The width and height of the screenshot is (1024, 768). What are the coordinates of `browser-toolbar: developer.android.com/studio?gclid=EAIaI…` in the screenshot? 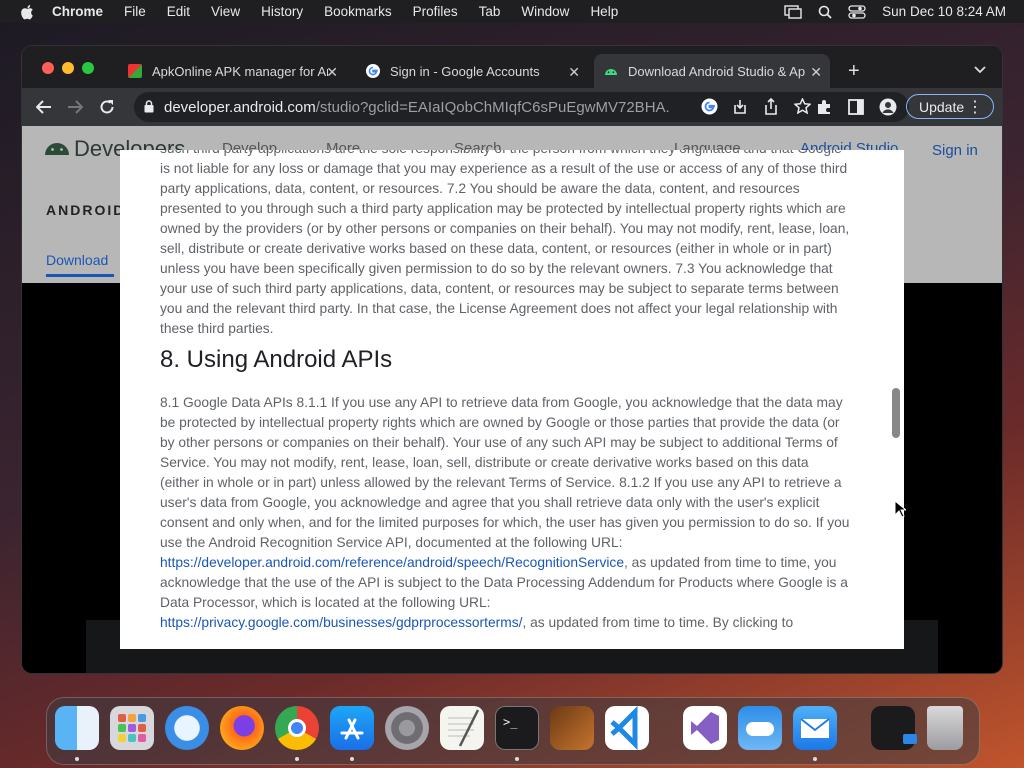 It's located at (512, 107).